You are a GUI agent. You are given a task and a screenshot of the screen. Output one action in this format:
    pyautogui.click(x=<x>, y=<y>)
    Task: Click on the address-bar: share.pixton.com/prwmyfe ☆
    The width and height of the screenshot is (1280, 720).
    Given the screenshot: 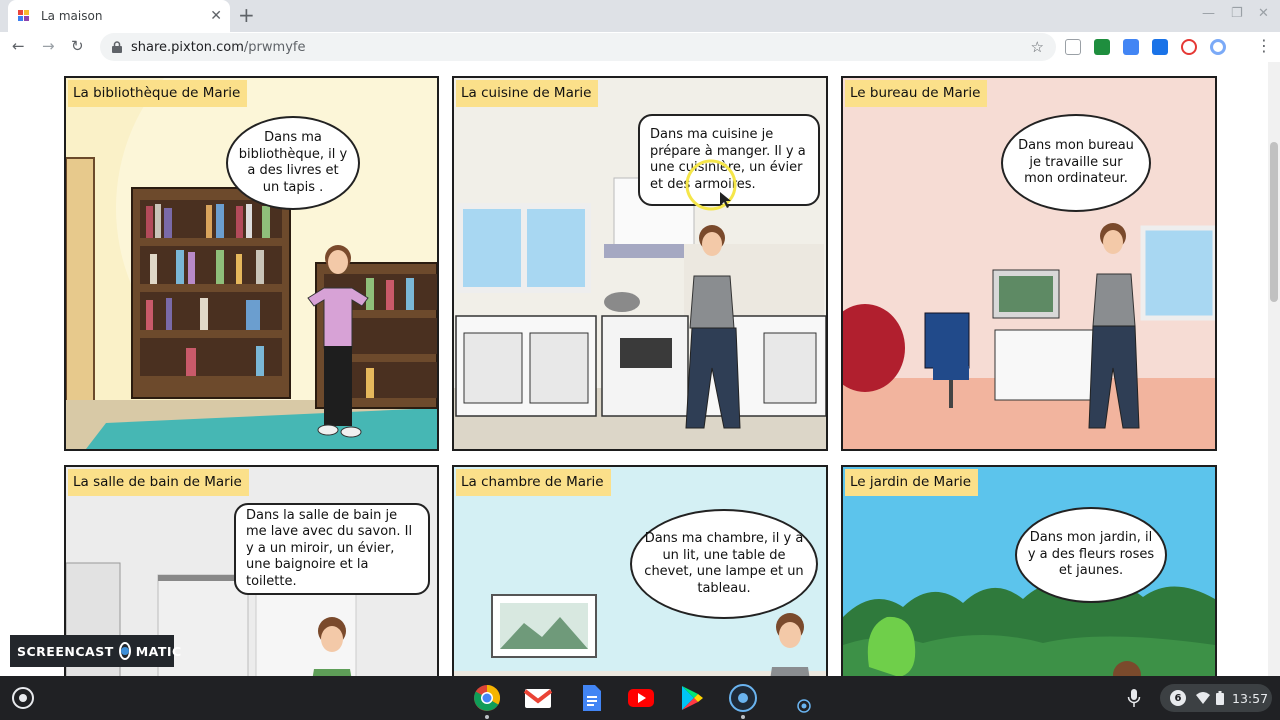 What is the action you would take?
    pyautogui.click(x=578, y=47)
    